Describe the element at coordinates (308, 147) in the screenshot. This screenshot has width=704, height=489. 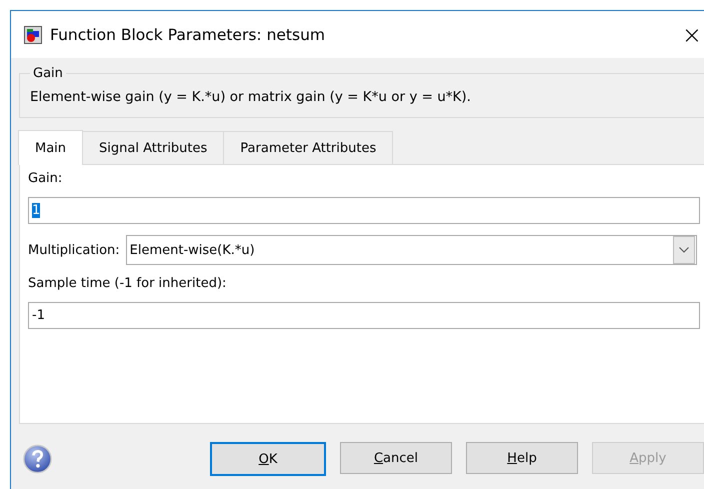
I see `tab: Parameter Attributes` at that location.